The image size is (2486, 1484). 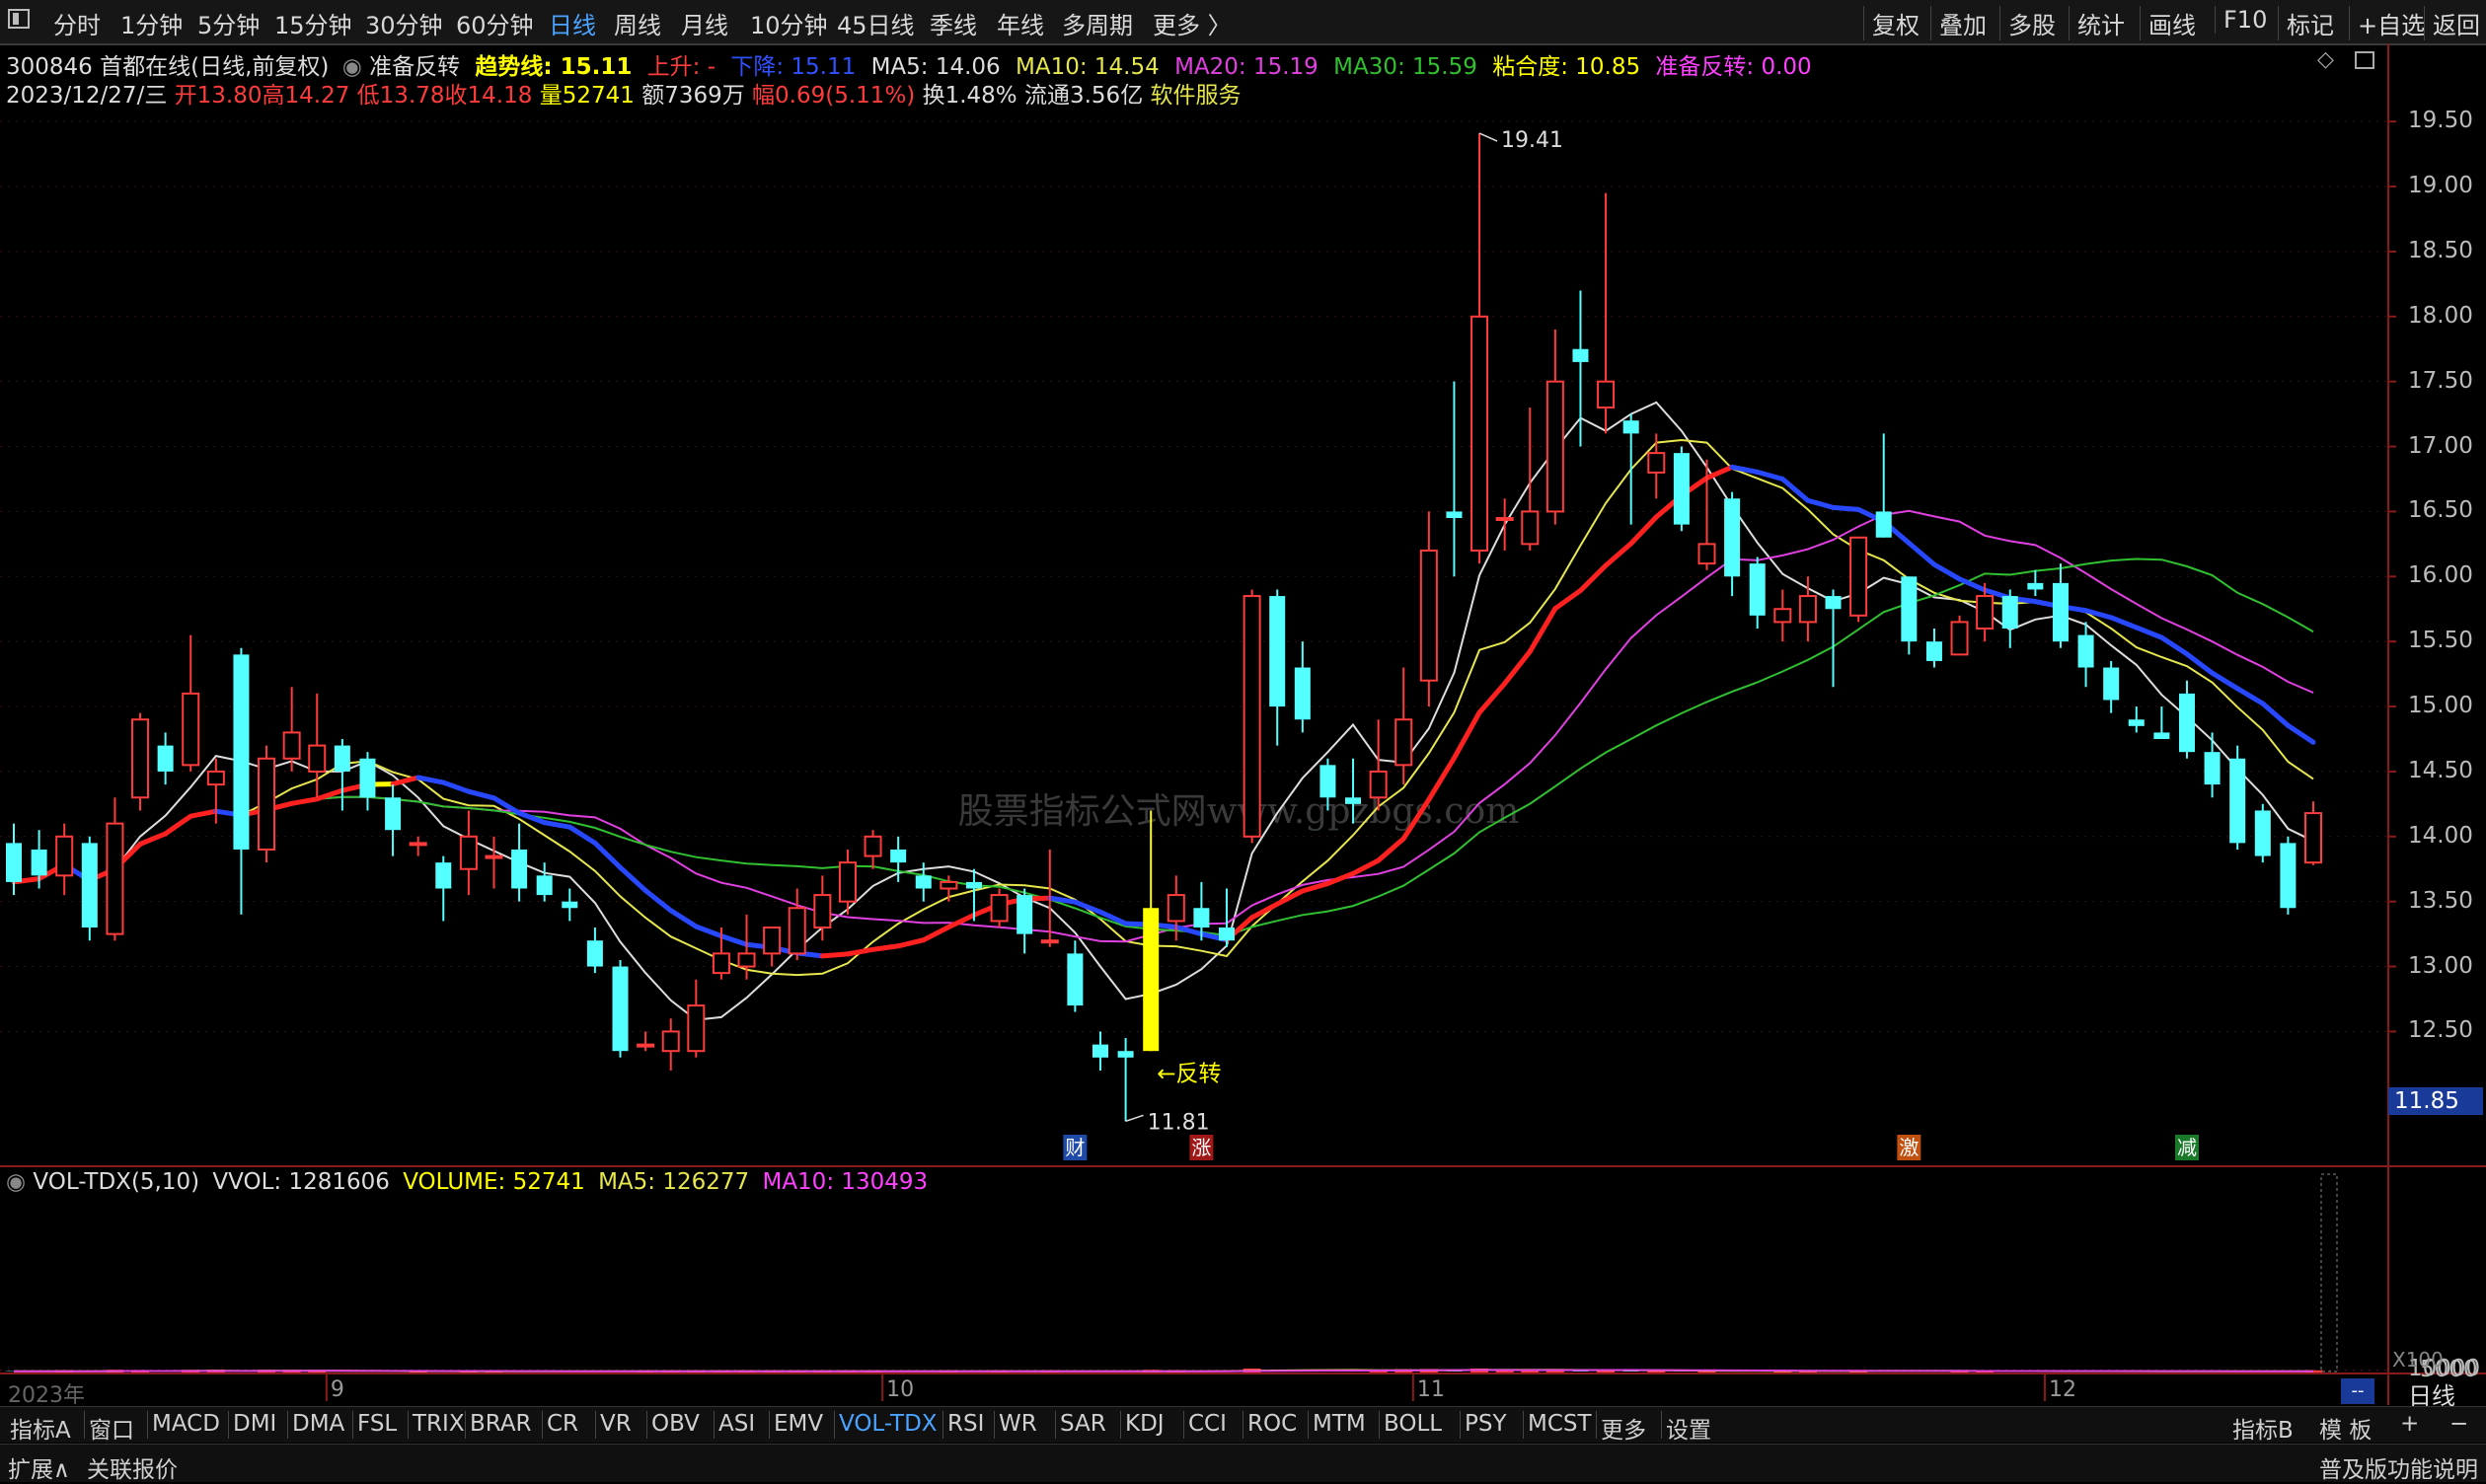 I want to click on toolbar-button-6: 标记, so click(x=2306, y=23).